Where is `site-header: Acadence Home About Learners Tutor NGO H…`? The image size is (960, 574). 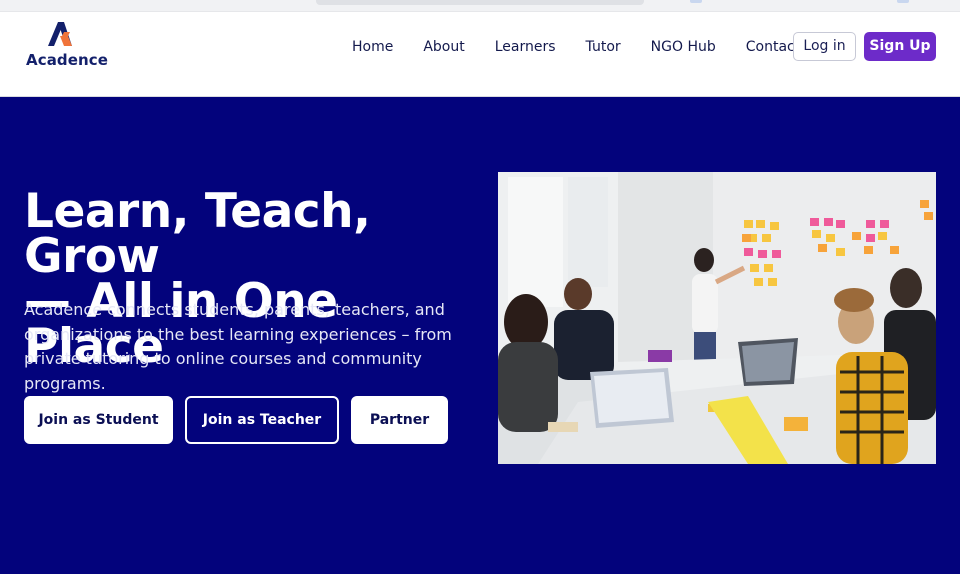
site-header: Acadence Home About Learners Tutor NGO H… is located at coordinates (480, 54).